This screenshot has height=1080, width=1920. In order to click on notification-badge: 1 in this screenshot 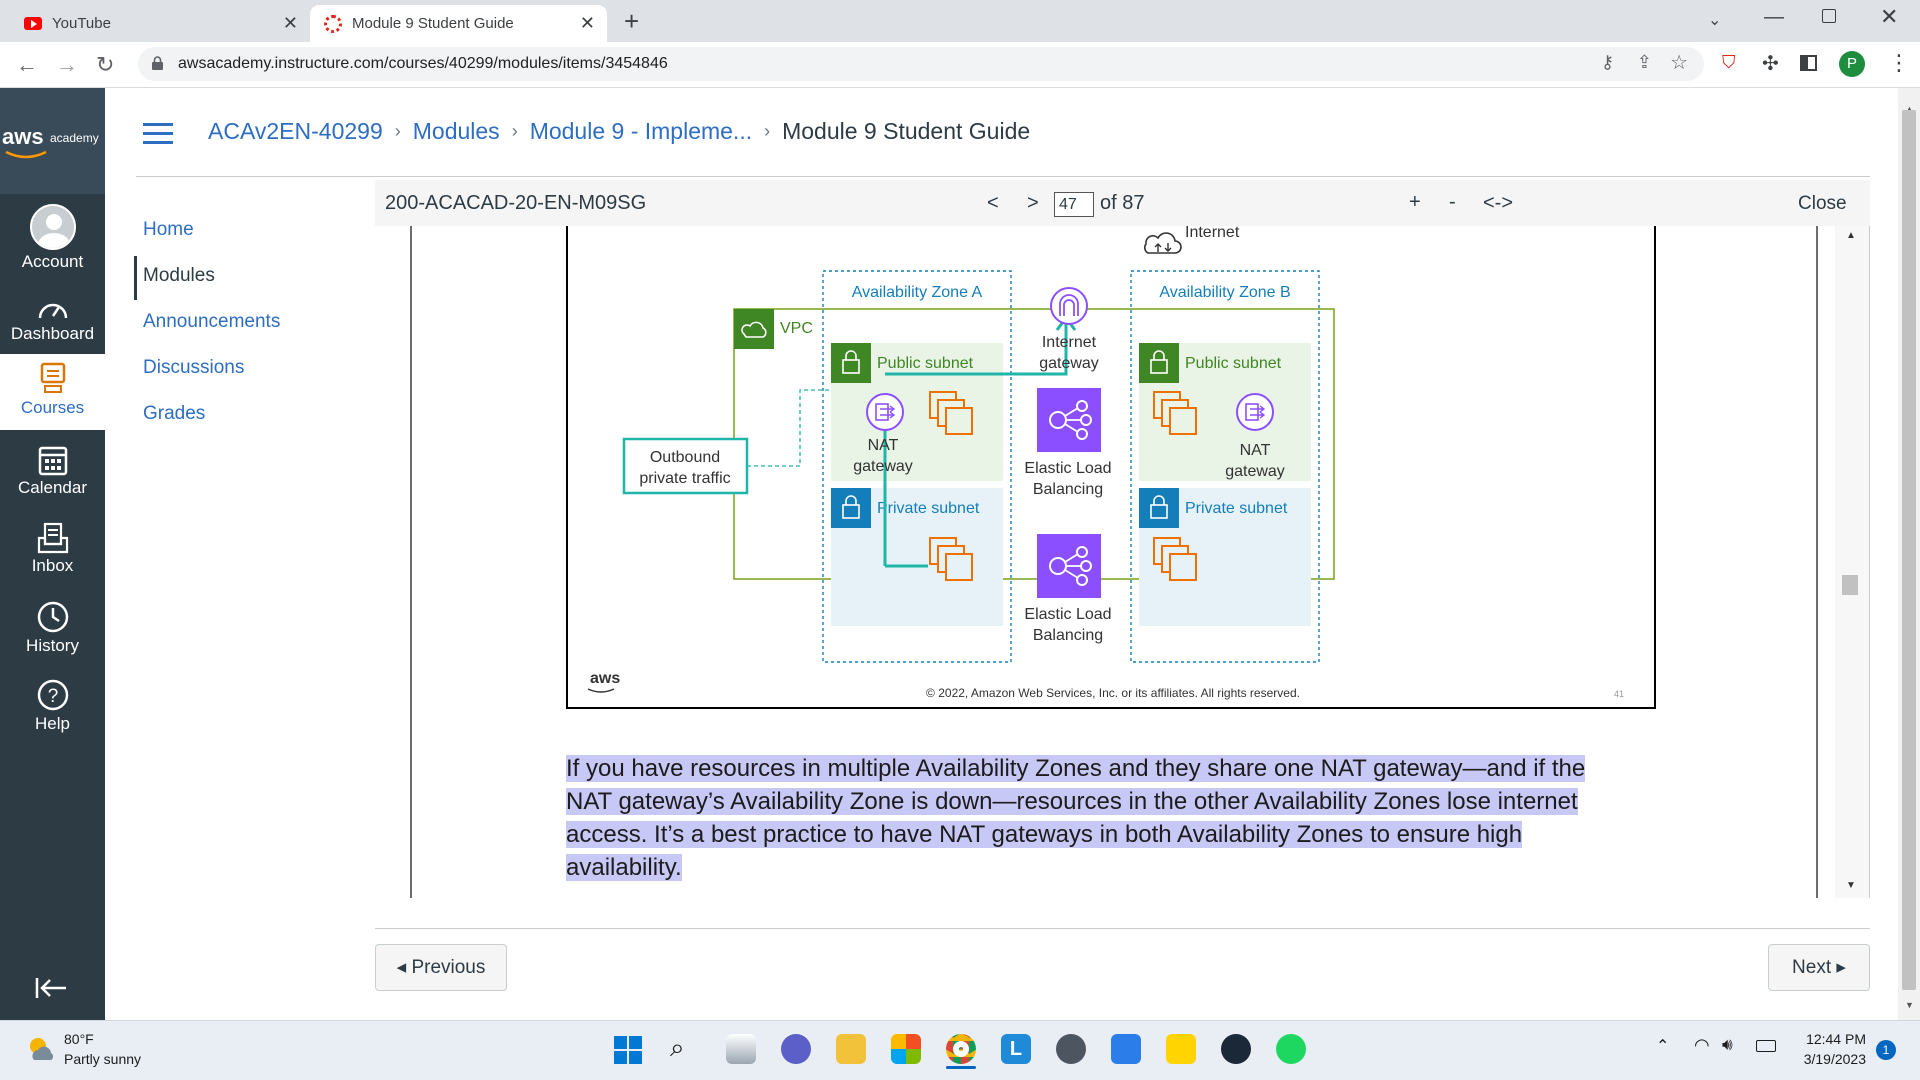, I will do `click(1886, 1050)`.